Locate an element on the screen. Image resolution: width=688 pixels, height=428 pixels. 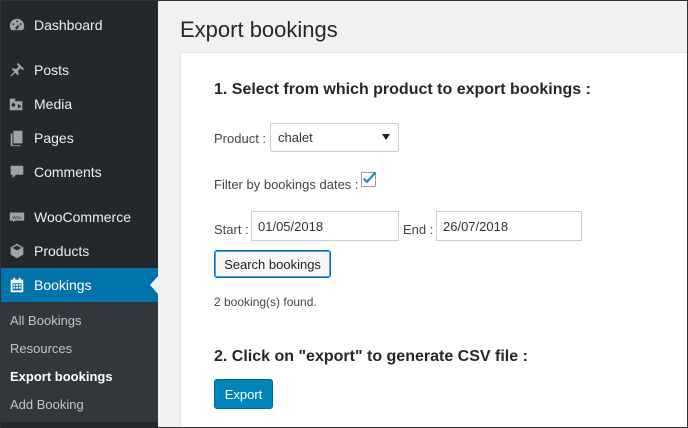
menu-item-pages: Pages is located at coordinates (79, 138).